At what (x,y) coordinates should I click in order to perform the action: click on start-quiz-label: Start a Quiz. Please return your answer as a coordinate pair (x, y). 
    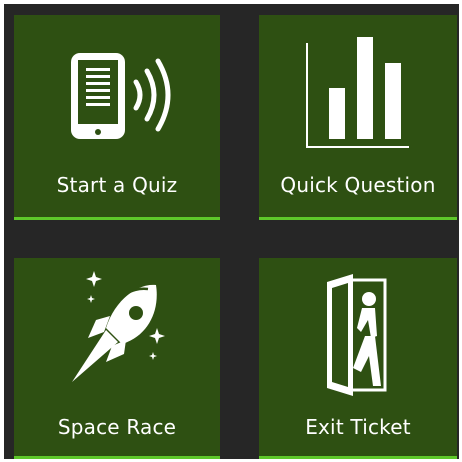
    Looking at the image, I should click on (117, 185).